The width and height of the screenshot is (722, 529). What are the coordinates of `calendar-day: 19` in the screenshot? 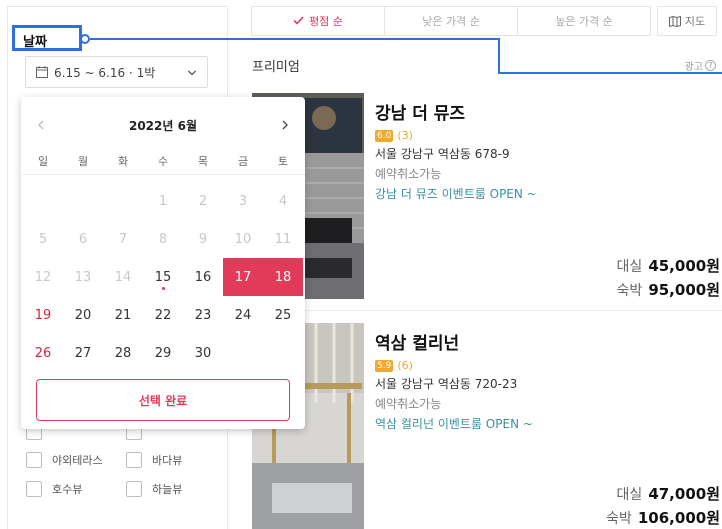 It's located at (43, 315).